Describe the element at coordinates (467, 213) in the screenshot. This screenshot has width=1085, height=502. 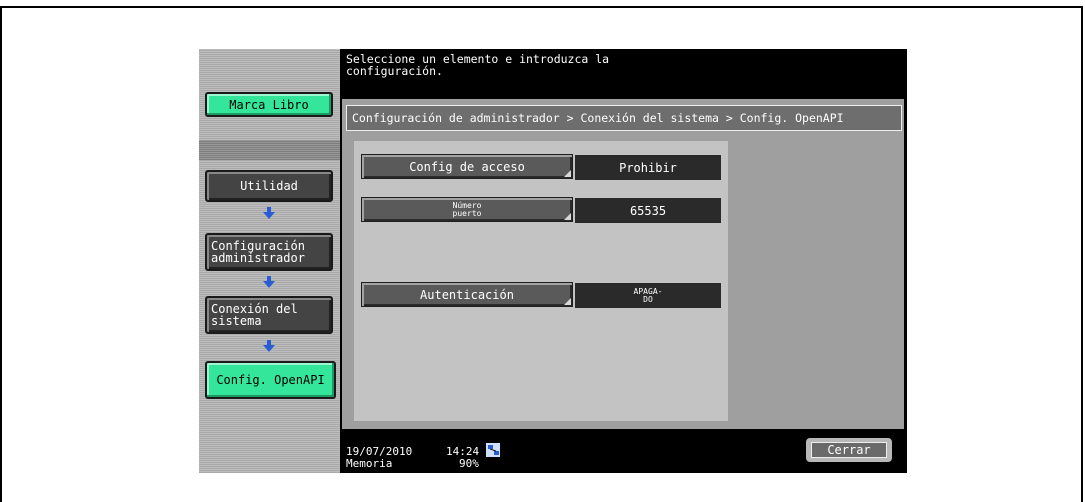
I see `port-number-label-line2: puerto` at that location.